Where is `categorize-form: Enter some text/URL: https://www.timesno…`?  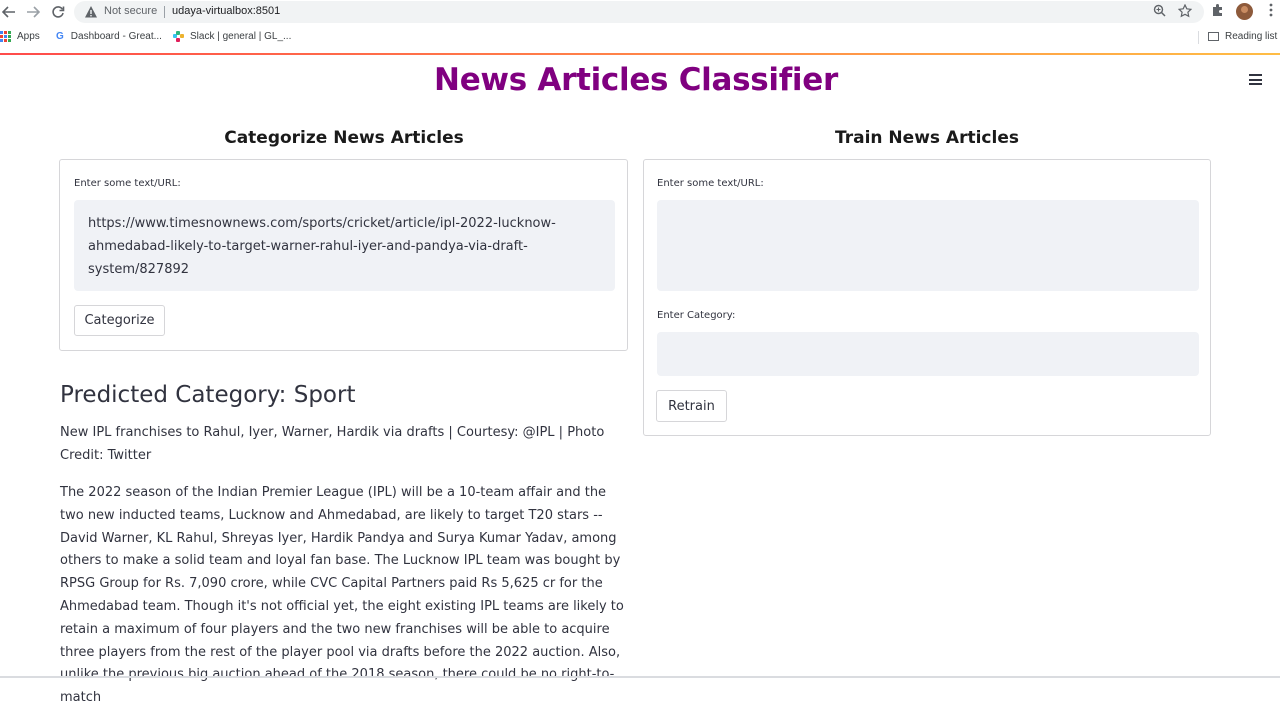
categorize-form: Enter some text/URL: https://www.timesno… is located at coordinates (343, 255).